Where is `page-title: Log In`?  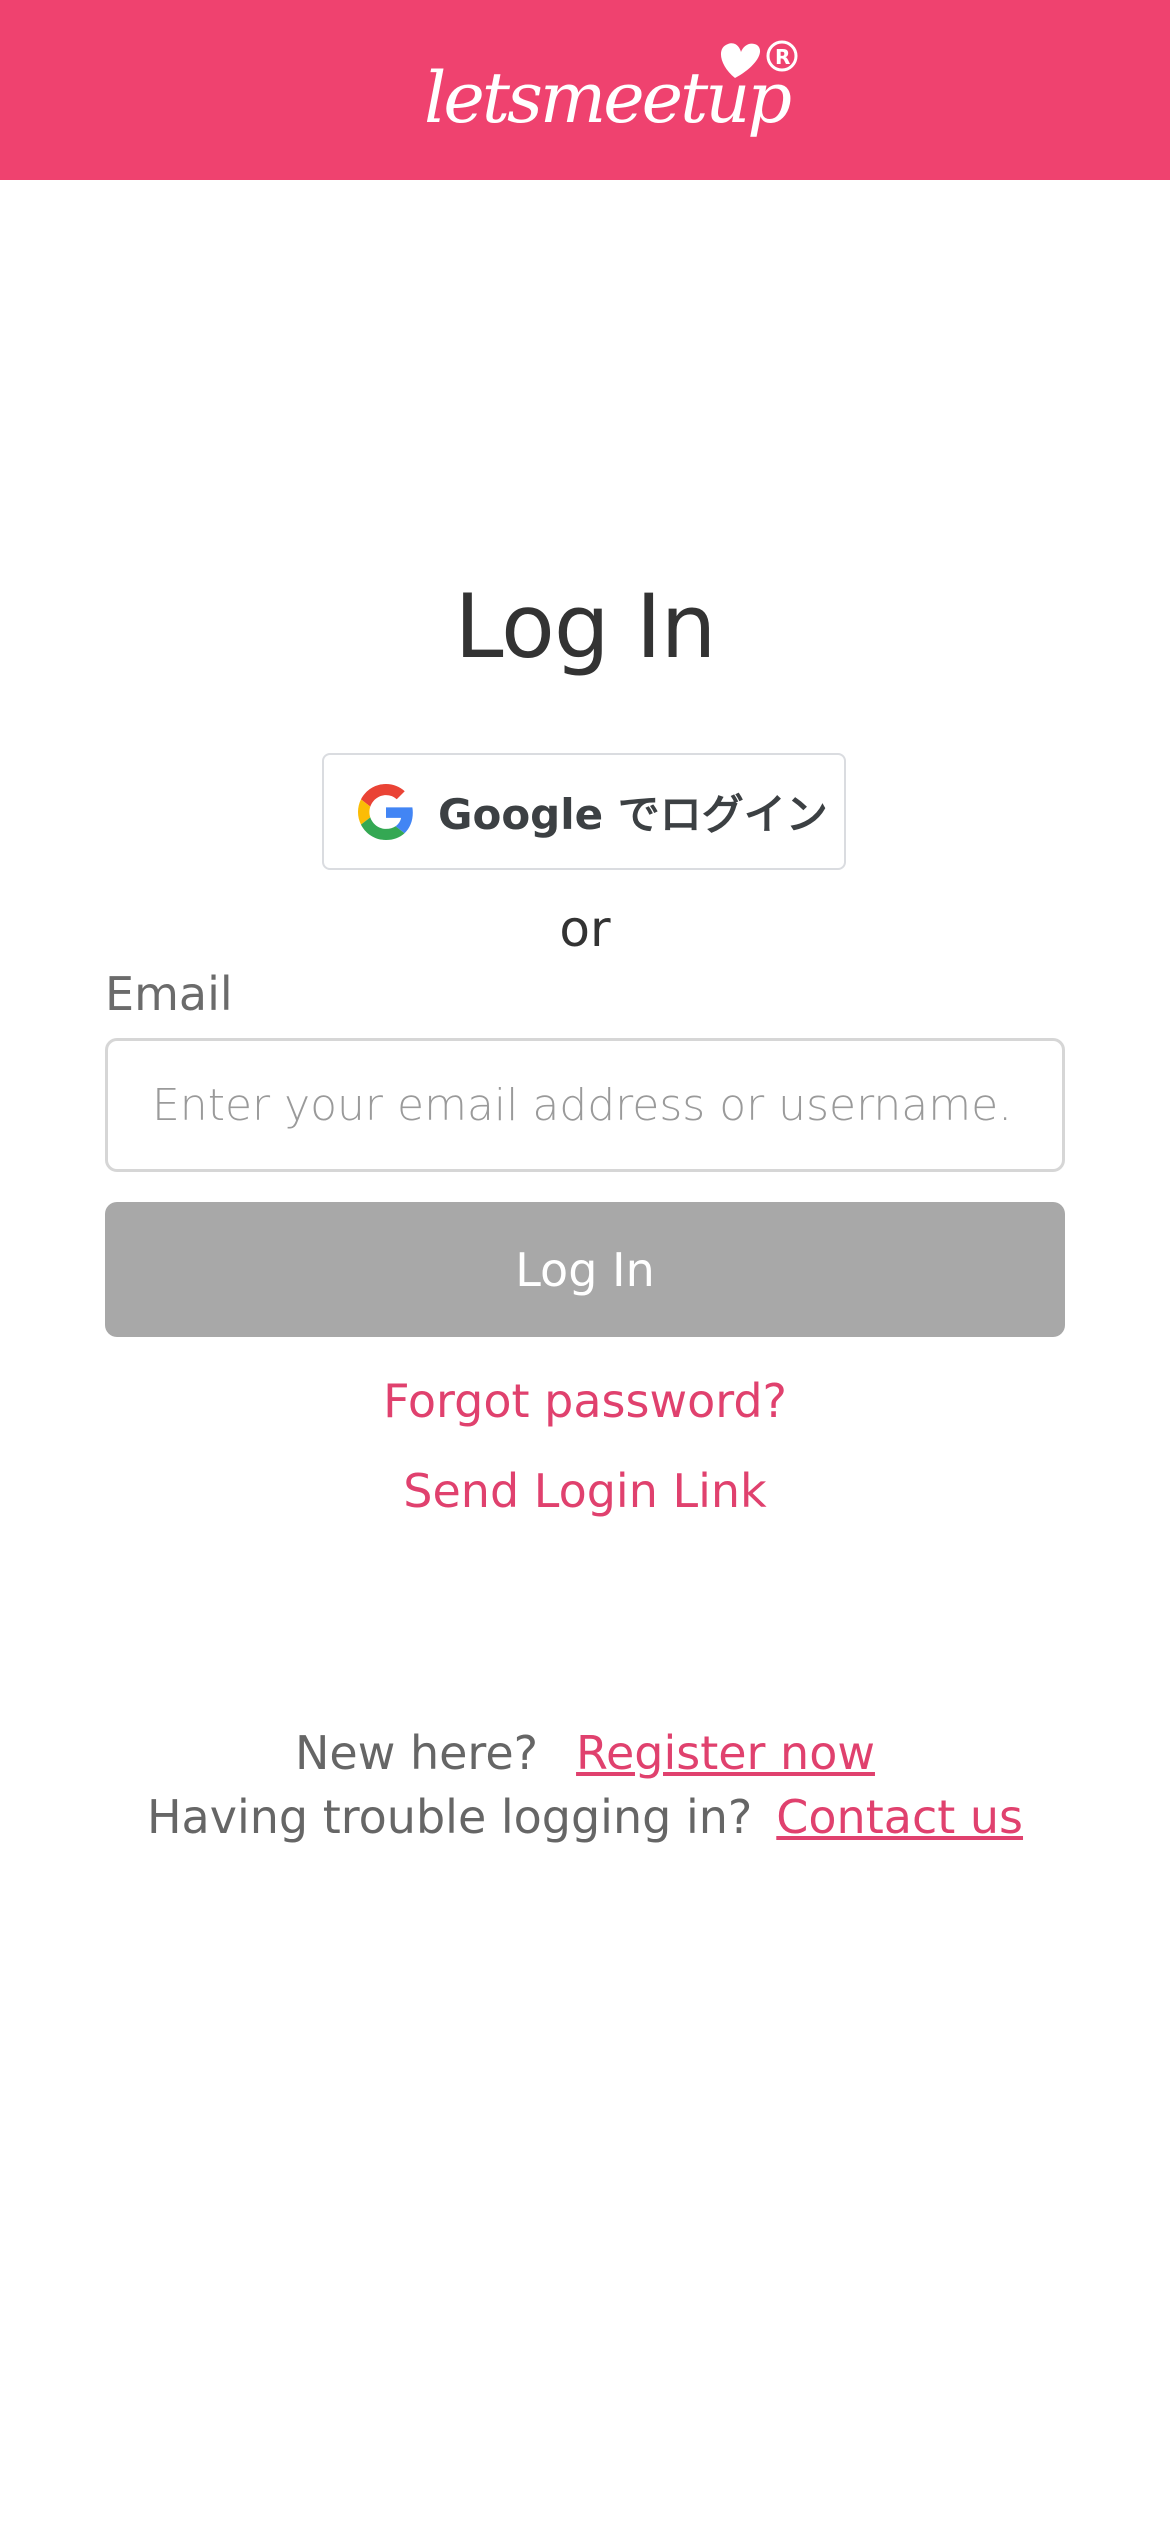
page-title: Log In is located at coordinates (585, 626).